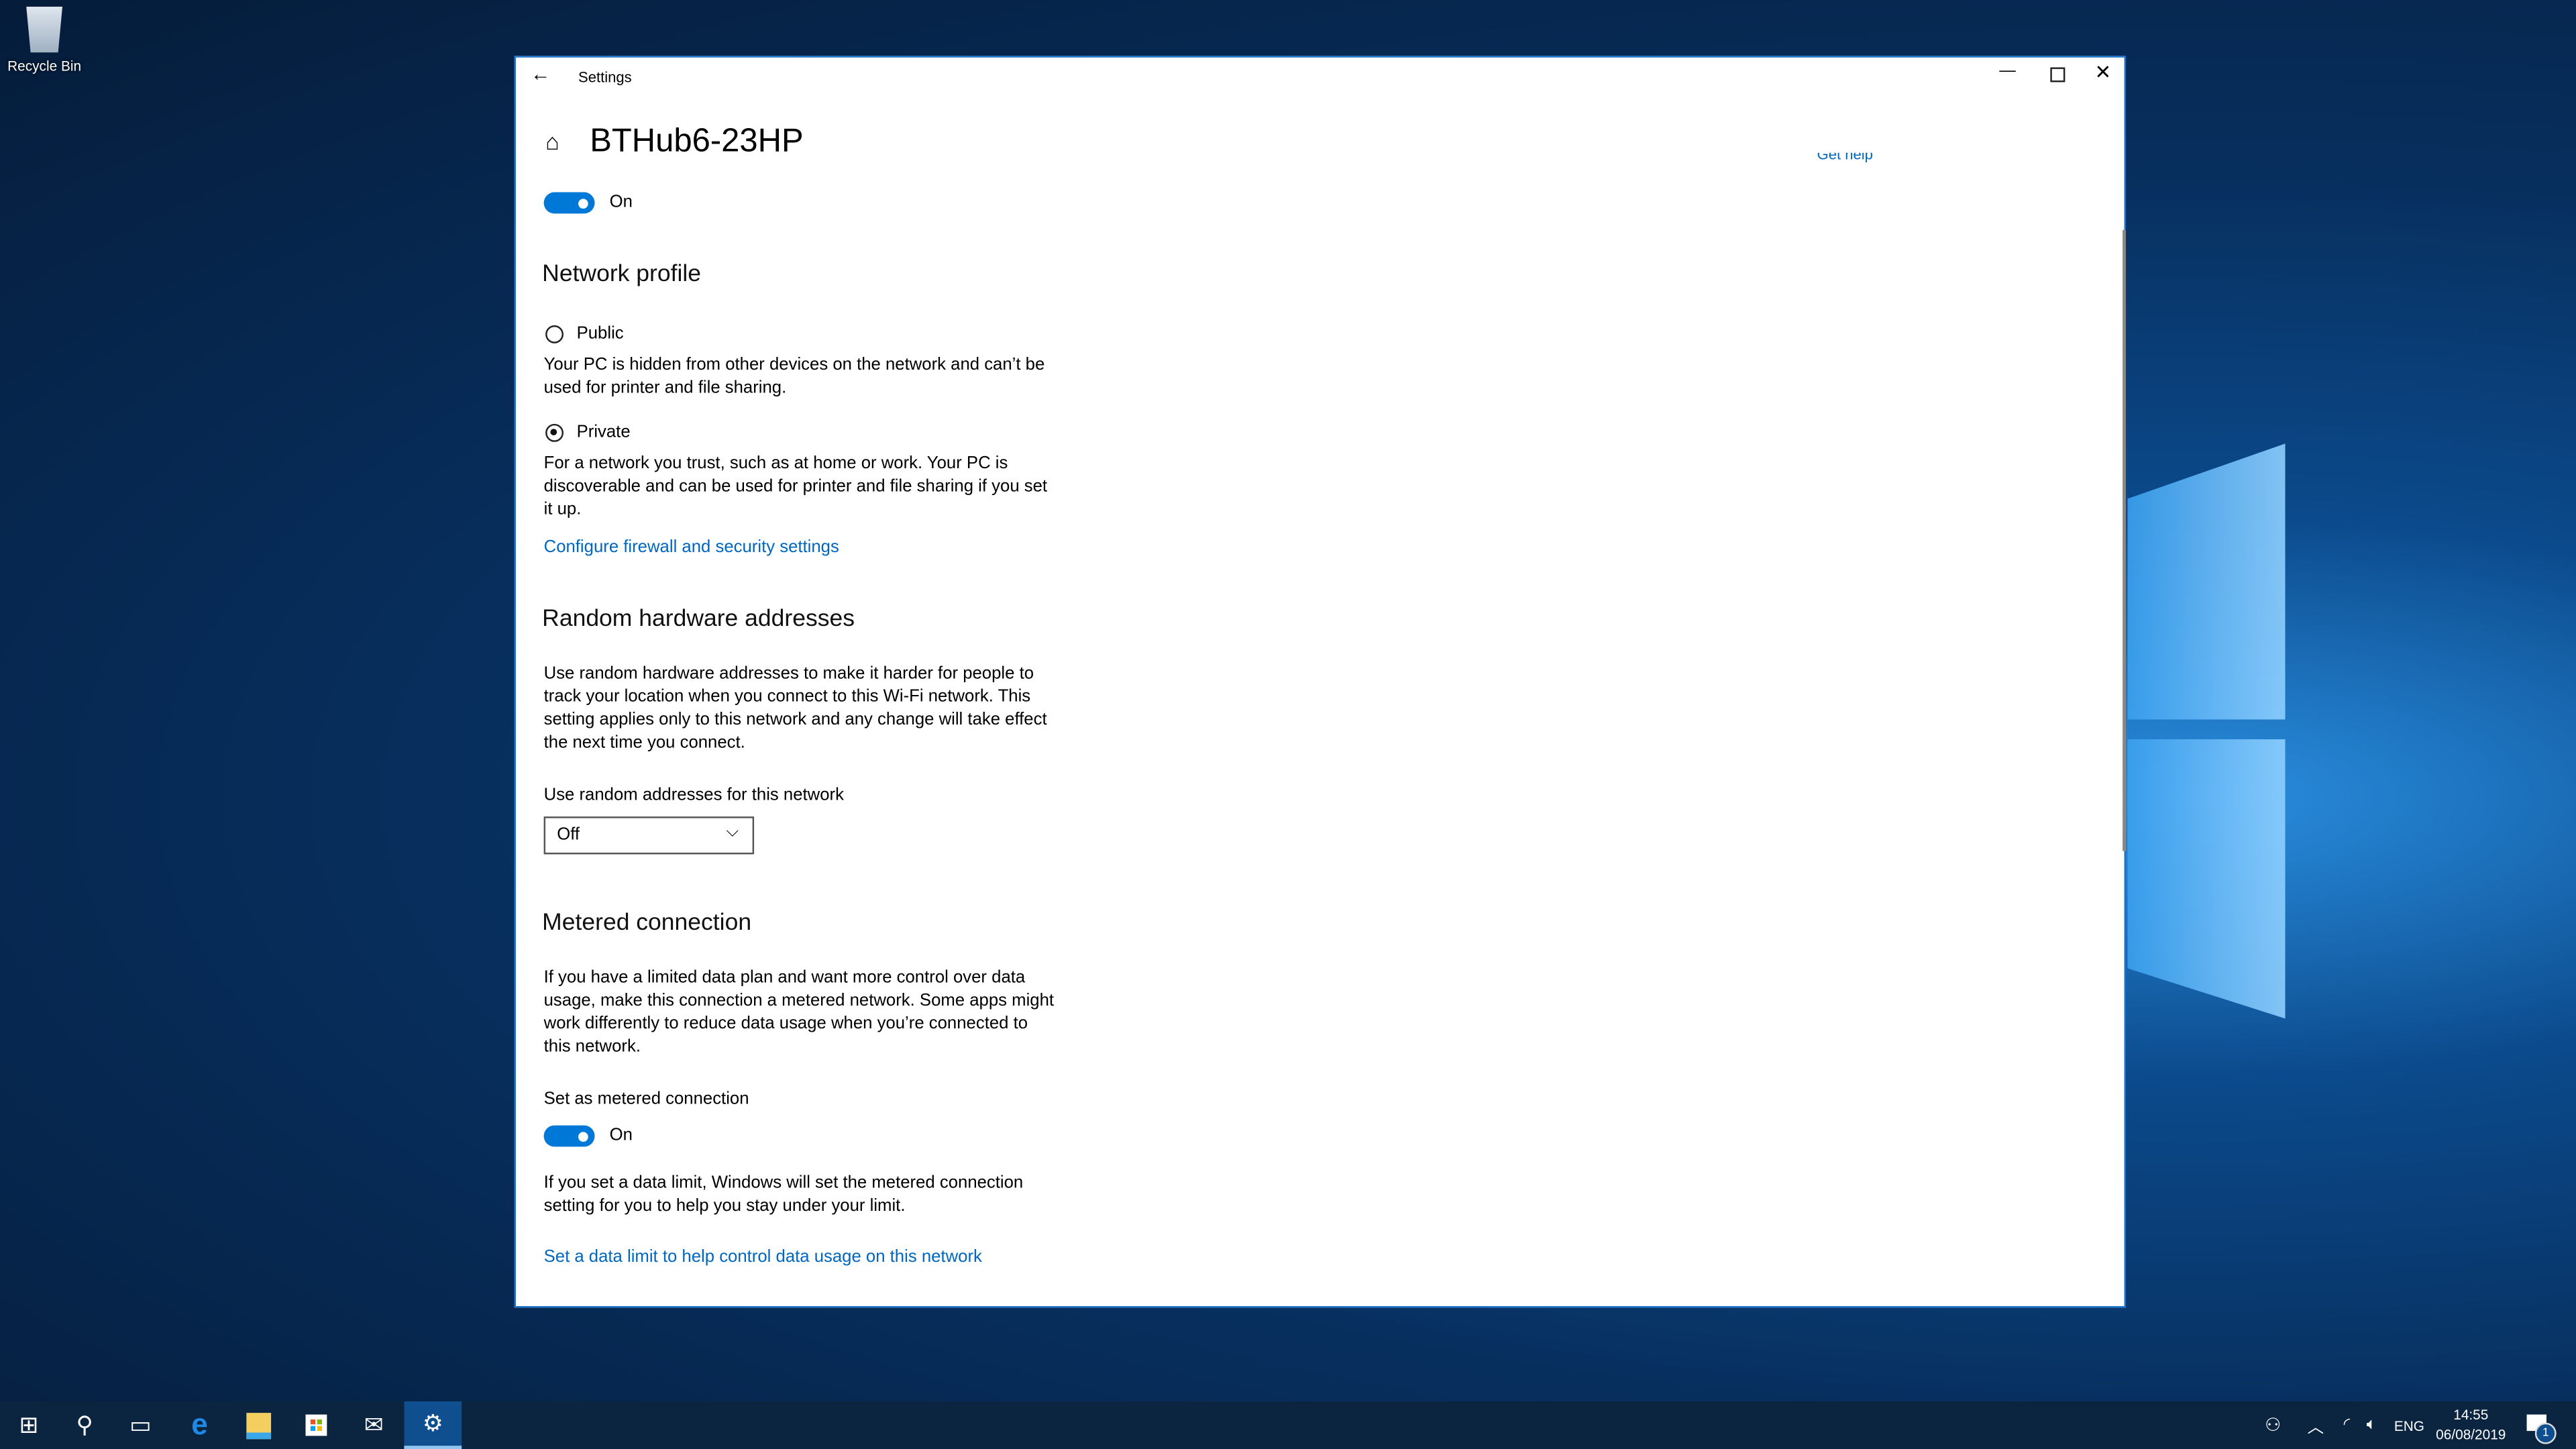 Image resolution: width=2576 pixels, height=1449 pixels. I want to click on get-help-link: Get help, so click(1845, 158).